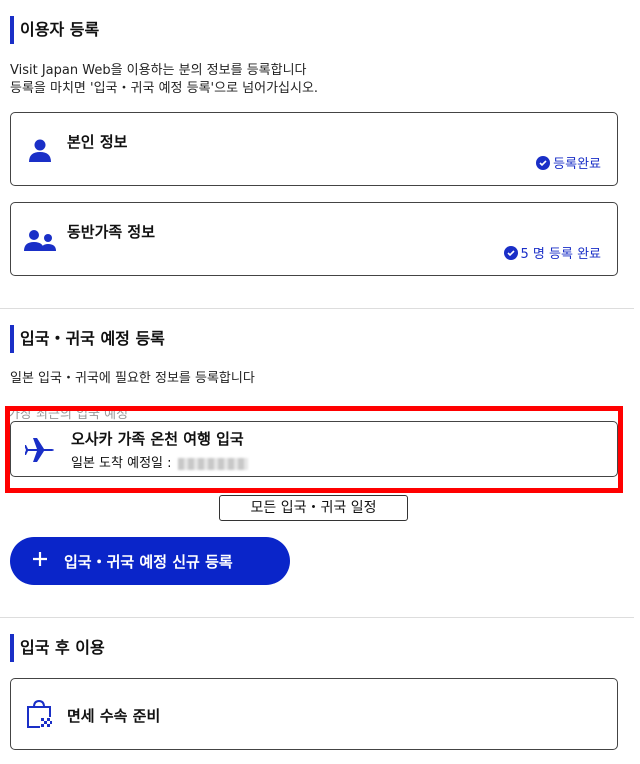  What do you see at coordinates (114, 716) in the screenshot?
I see `duty-free-title: 면세 수속 준비` at bounding box center [114, 716].